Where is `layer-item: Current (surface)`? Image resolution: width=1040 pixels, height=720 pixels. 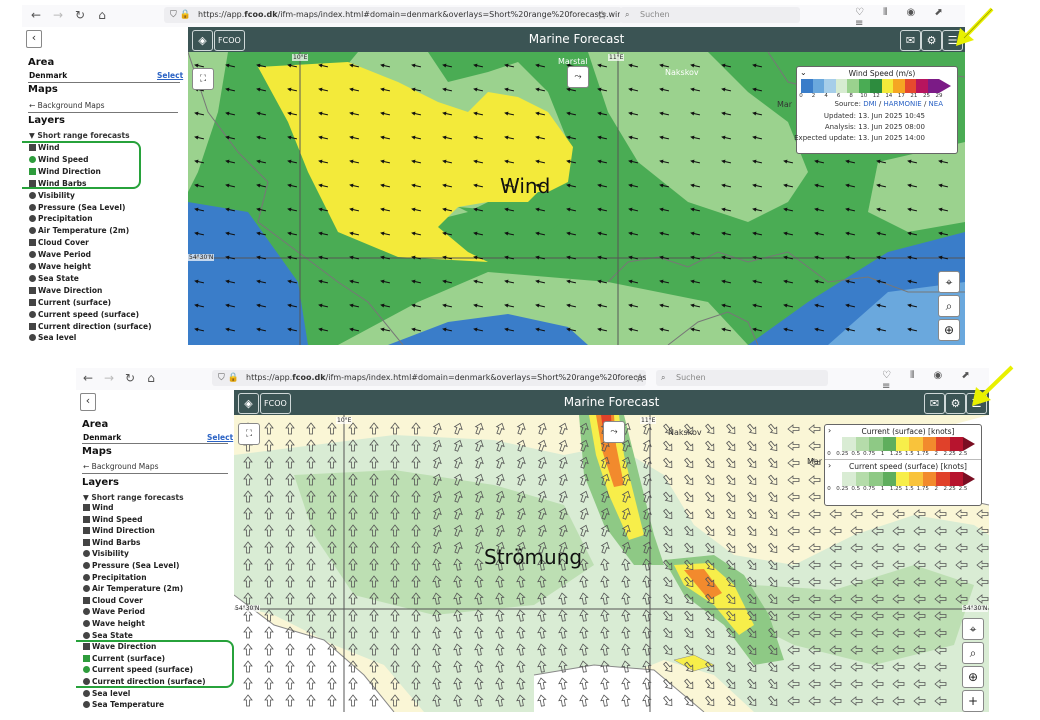 layer-item: Current (surface) is located at coordinates (70, 302).